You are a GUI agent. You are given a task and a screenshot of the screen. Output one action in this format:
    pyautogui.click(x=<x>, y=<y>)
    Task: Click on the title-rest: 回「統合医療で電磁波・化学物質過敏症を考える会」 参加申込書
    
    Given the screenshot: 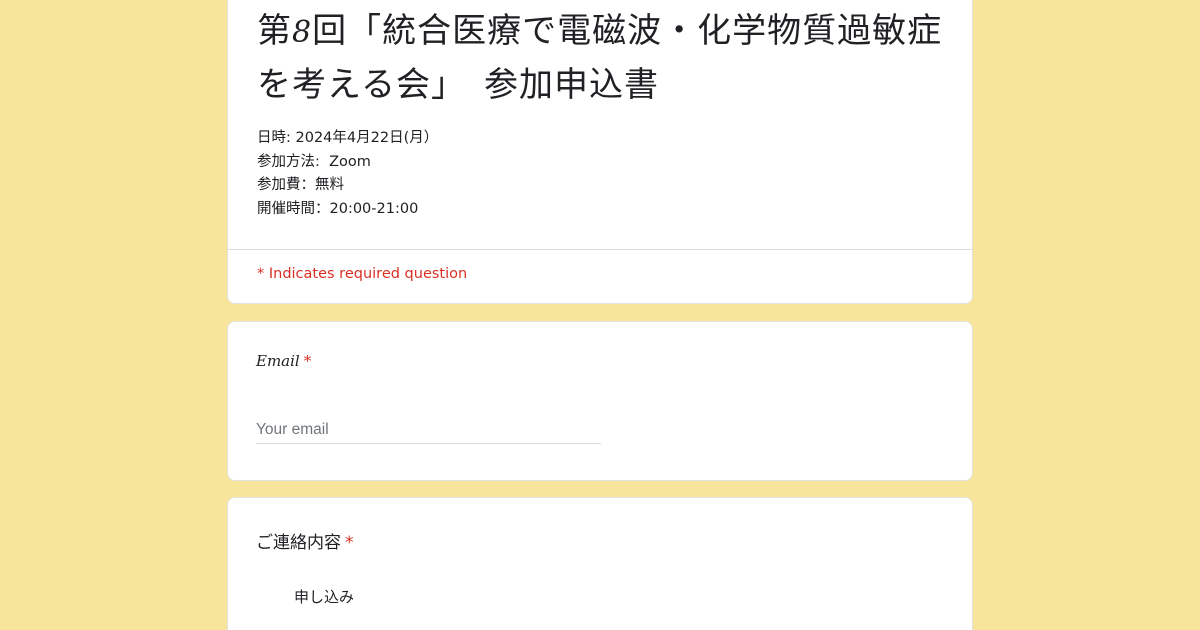 What is the action you would take?
    pyautogui.click(x=600, y=58)
    